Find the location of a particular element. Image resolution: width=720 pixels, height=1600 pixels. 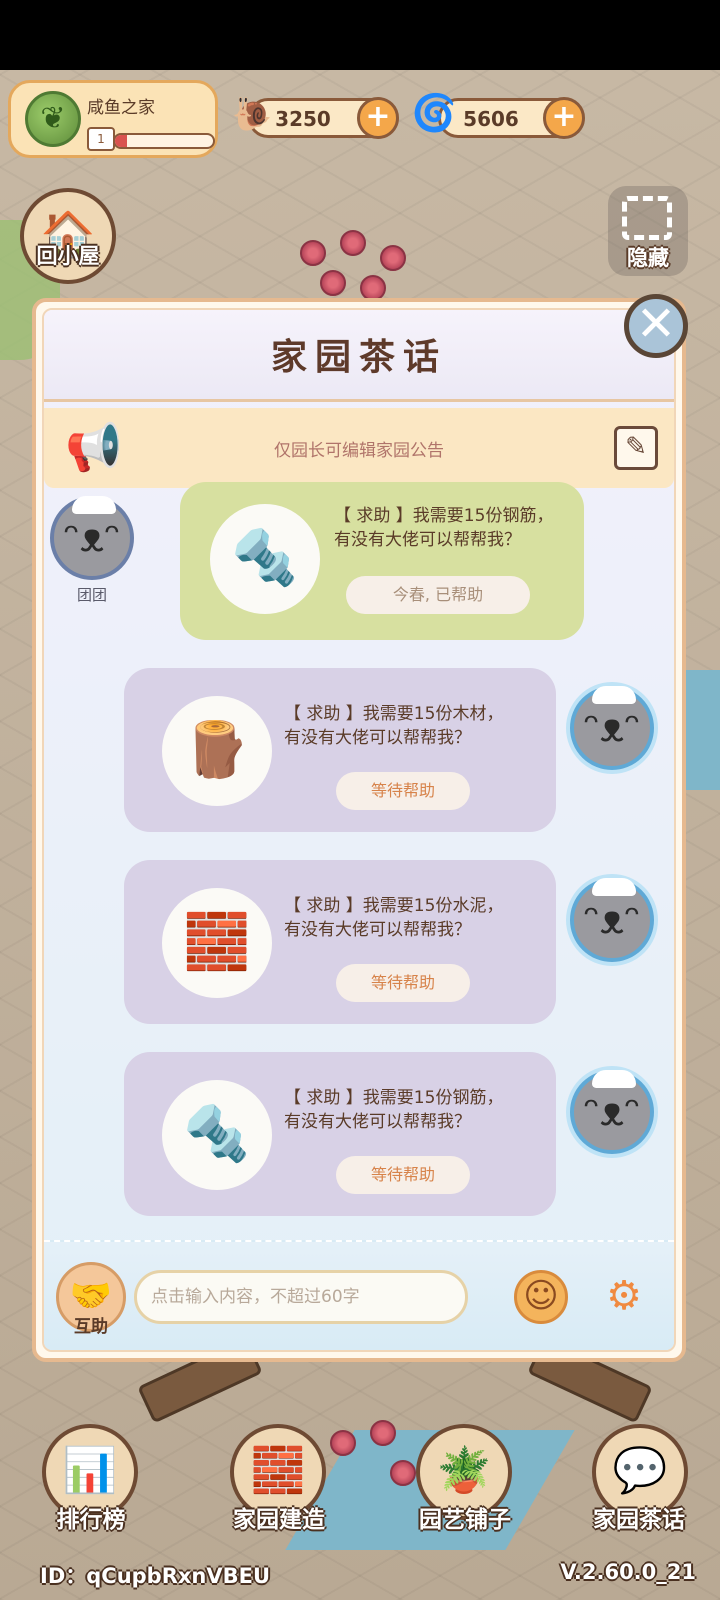

hide-ui-button: 隐藏 is located at coordinates (648, 231).